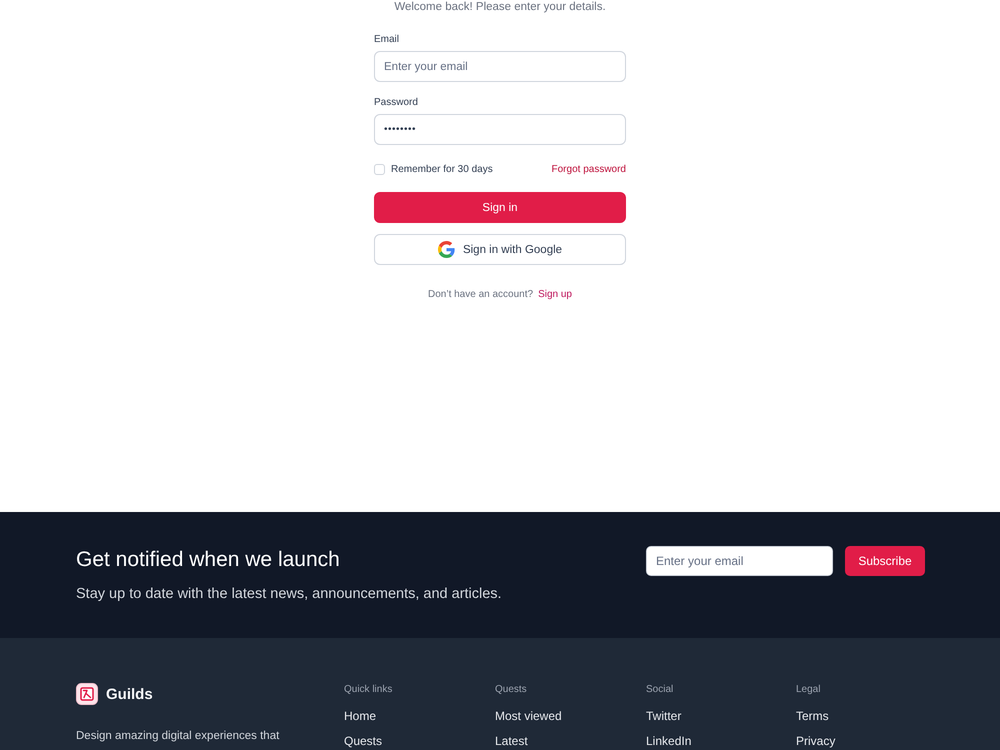  I want to click on google-sign-in-button: Sign in with Google, so click(500, 249).